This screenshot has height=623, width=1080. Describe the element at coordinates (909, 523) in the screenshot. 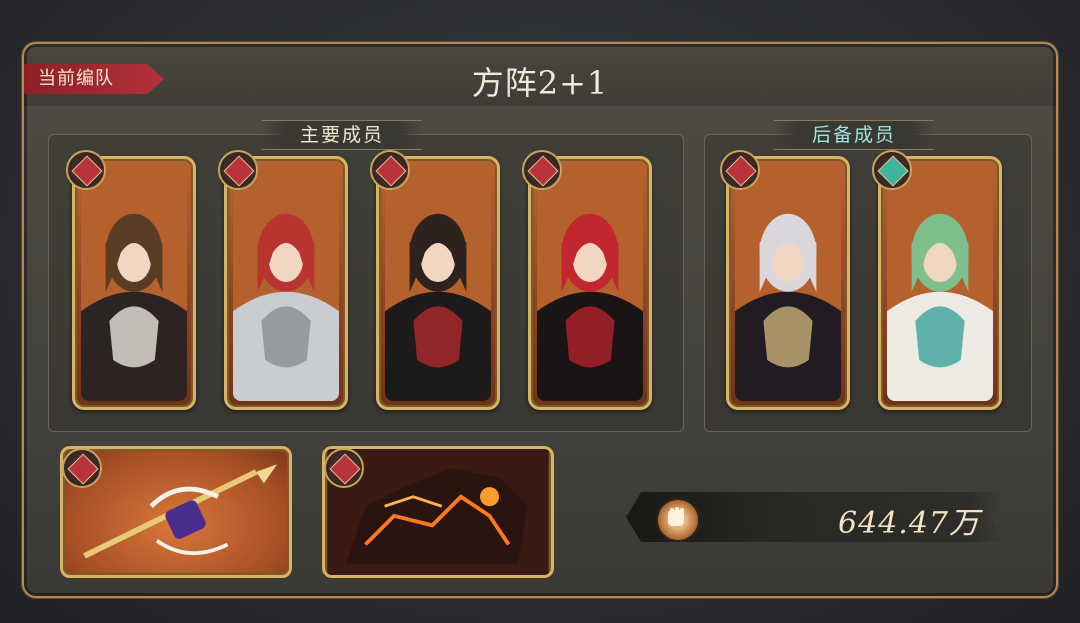

I see `power-value: 644.47万` at that location.